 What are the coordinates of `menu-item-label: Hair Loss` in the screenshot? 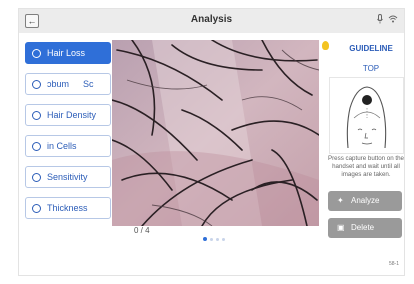 It's located at (66, 53).